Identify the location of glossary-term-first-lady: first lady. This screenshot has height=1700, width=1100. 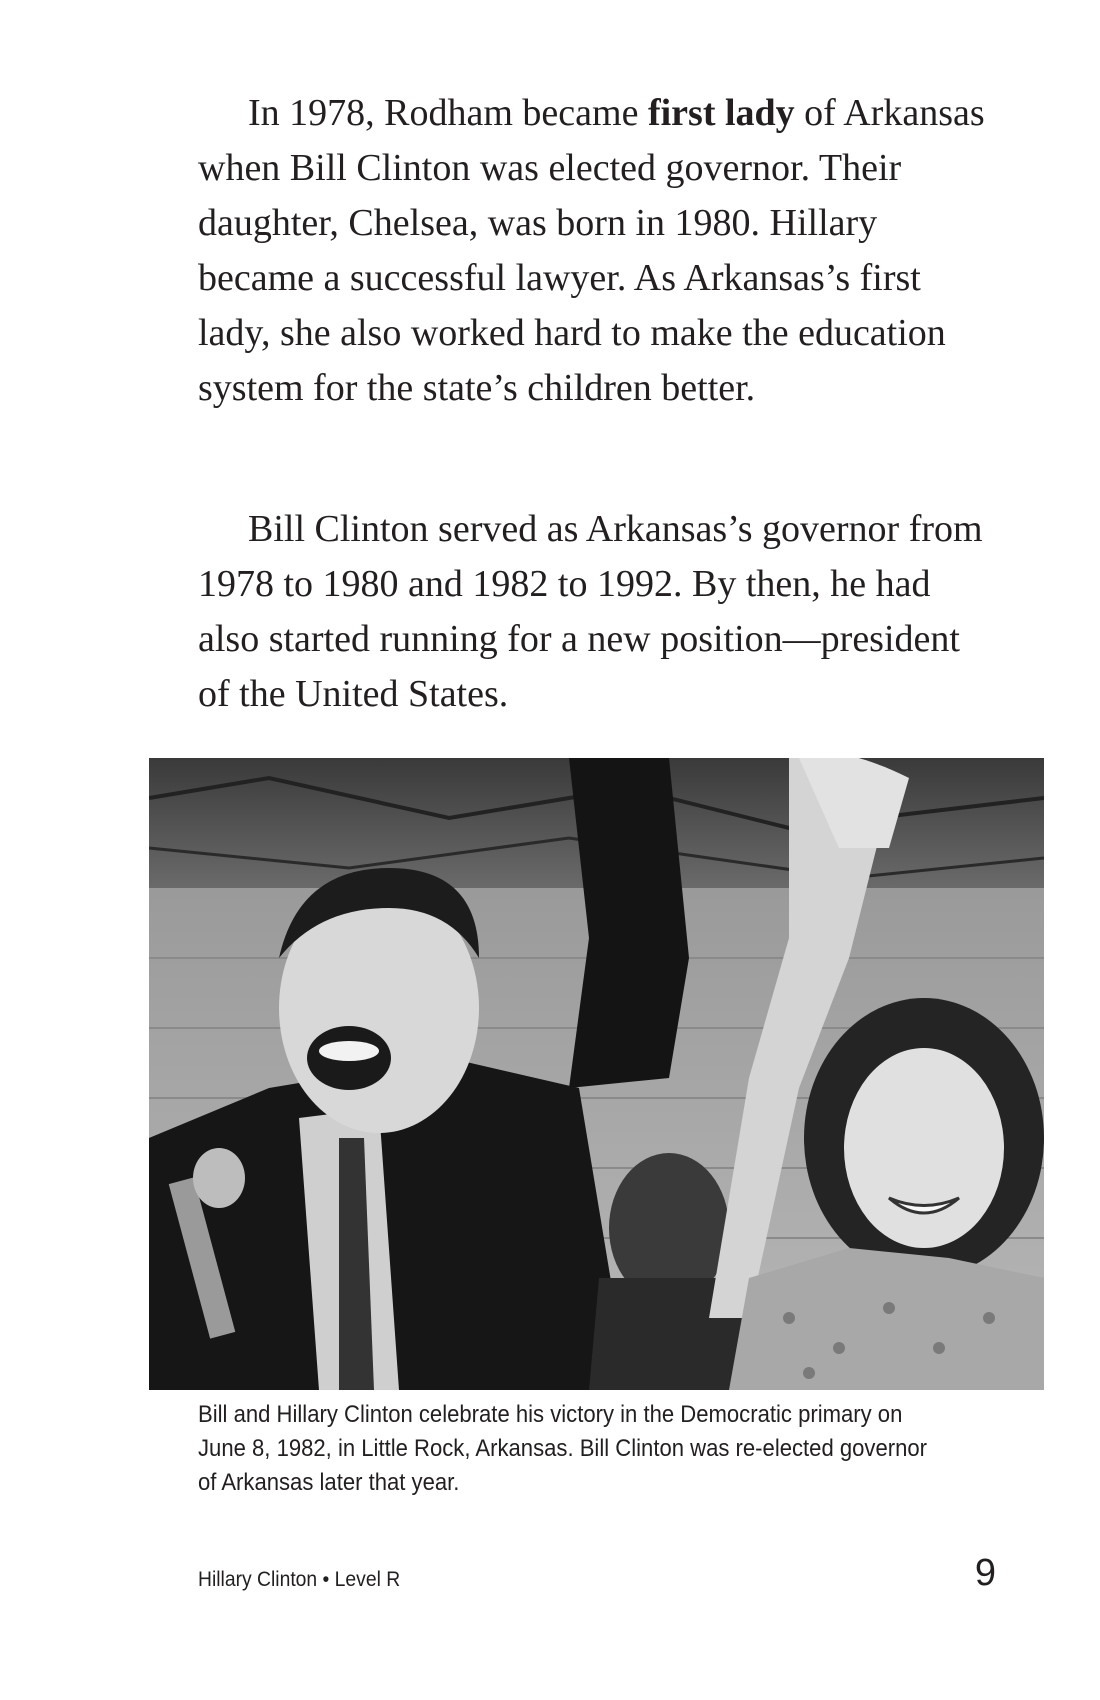
(721, 113).